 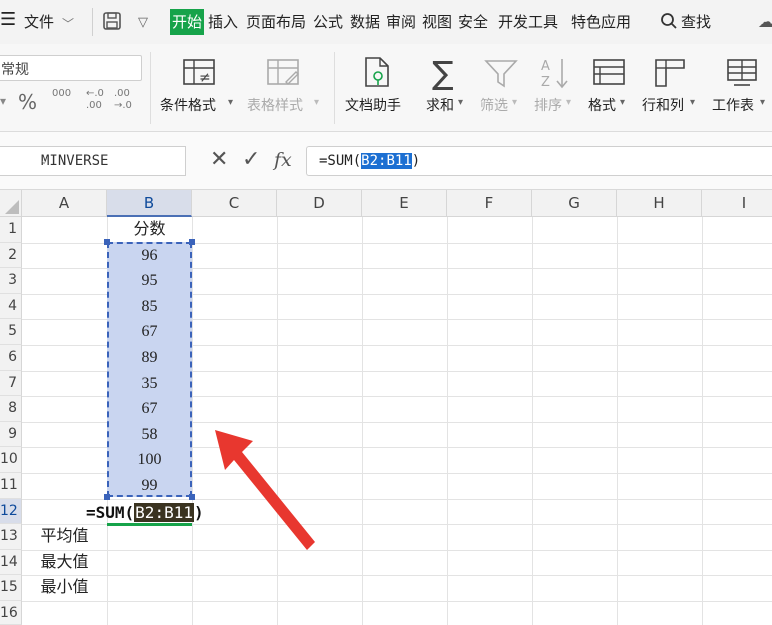 I want to click on sum-button: 求和, so click(x=440, y=105).